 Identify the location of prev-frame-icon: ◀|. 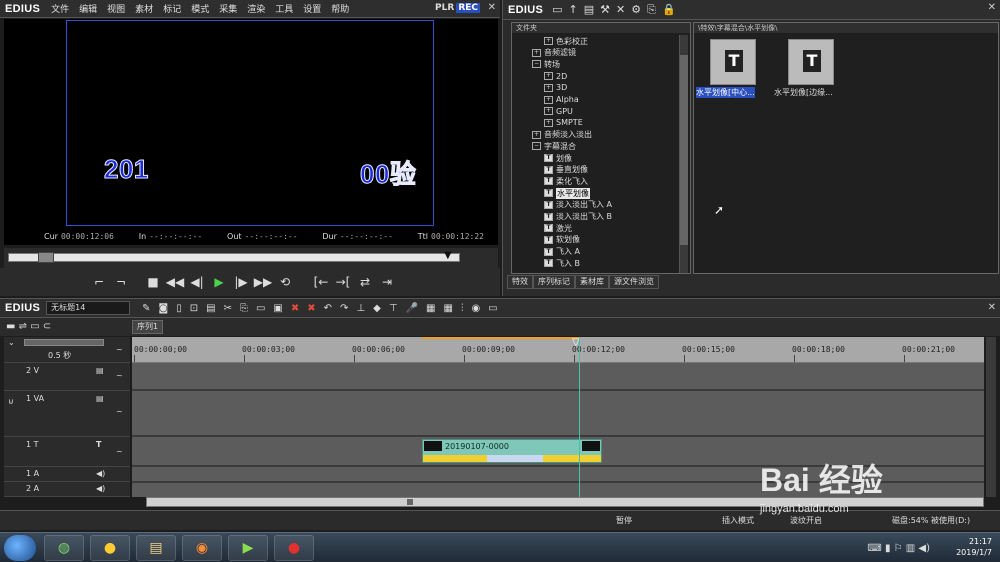
(197, 282).